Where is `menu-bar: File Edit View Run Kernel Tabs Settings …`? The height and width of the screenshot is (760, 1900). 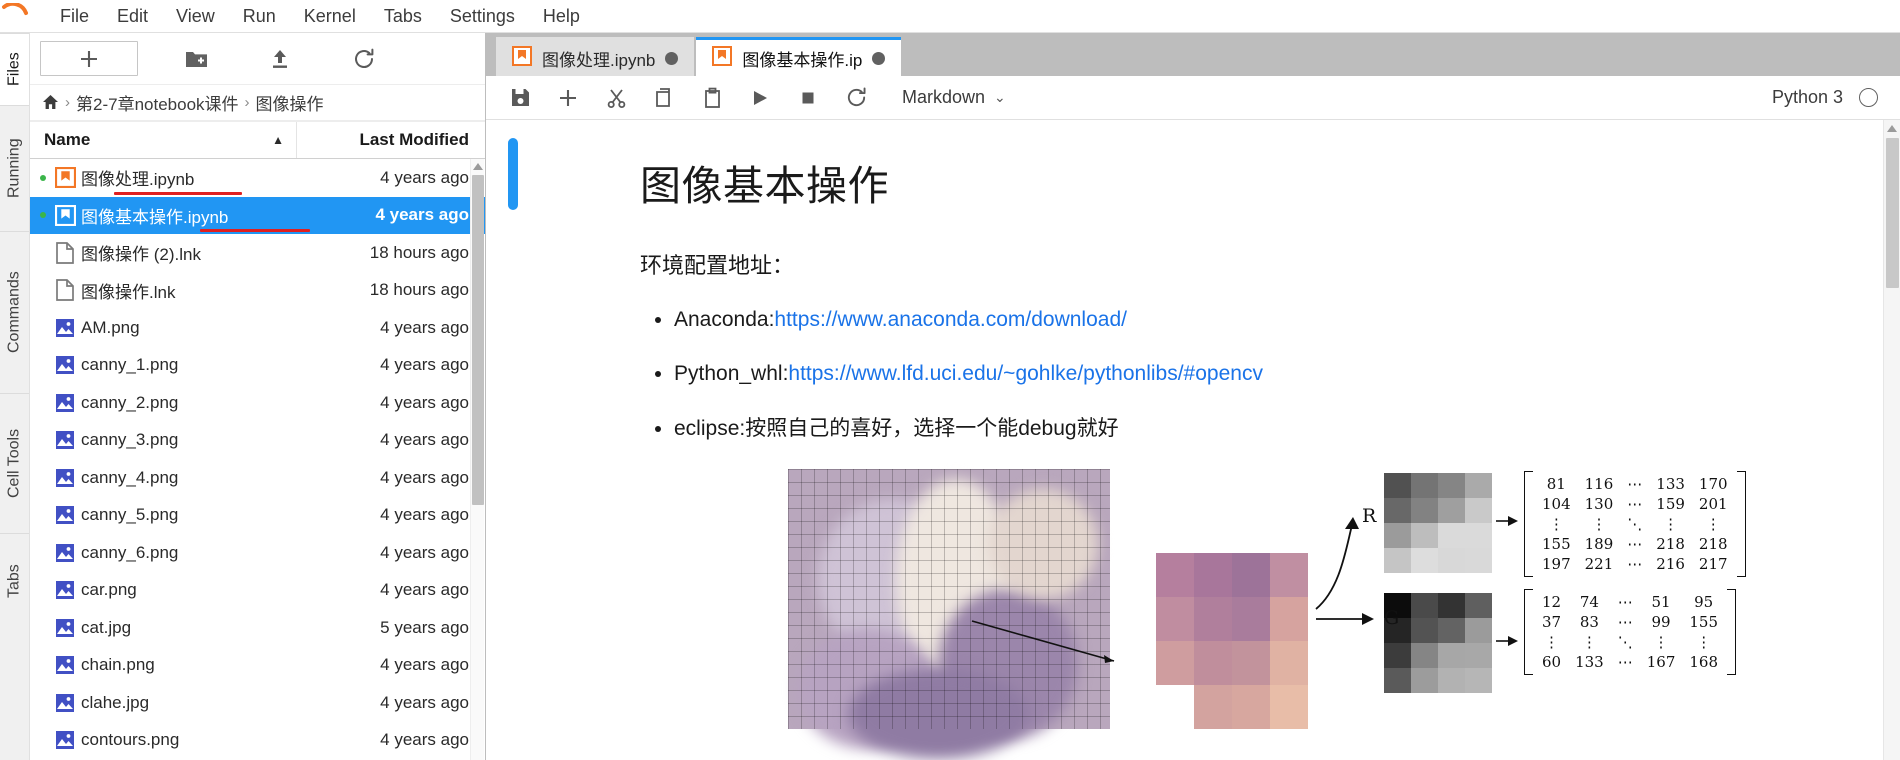
menu-bar: File Edit View Run Kernel Tabs Settings … is located at coordinates (950, 16).